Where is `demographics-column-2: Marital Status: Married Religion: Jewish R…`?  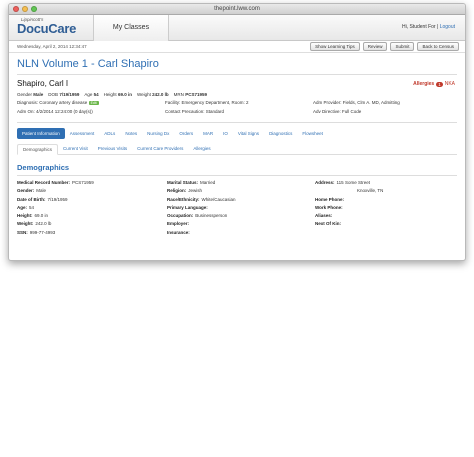 demographics-column-2: Marital Status: Married Religion: Jewish R… is located at coordinates (237, 209).